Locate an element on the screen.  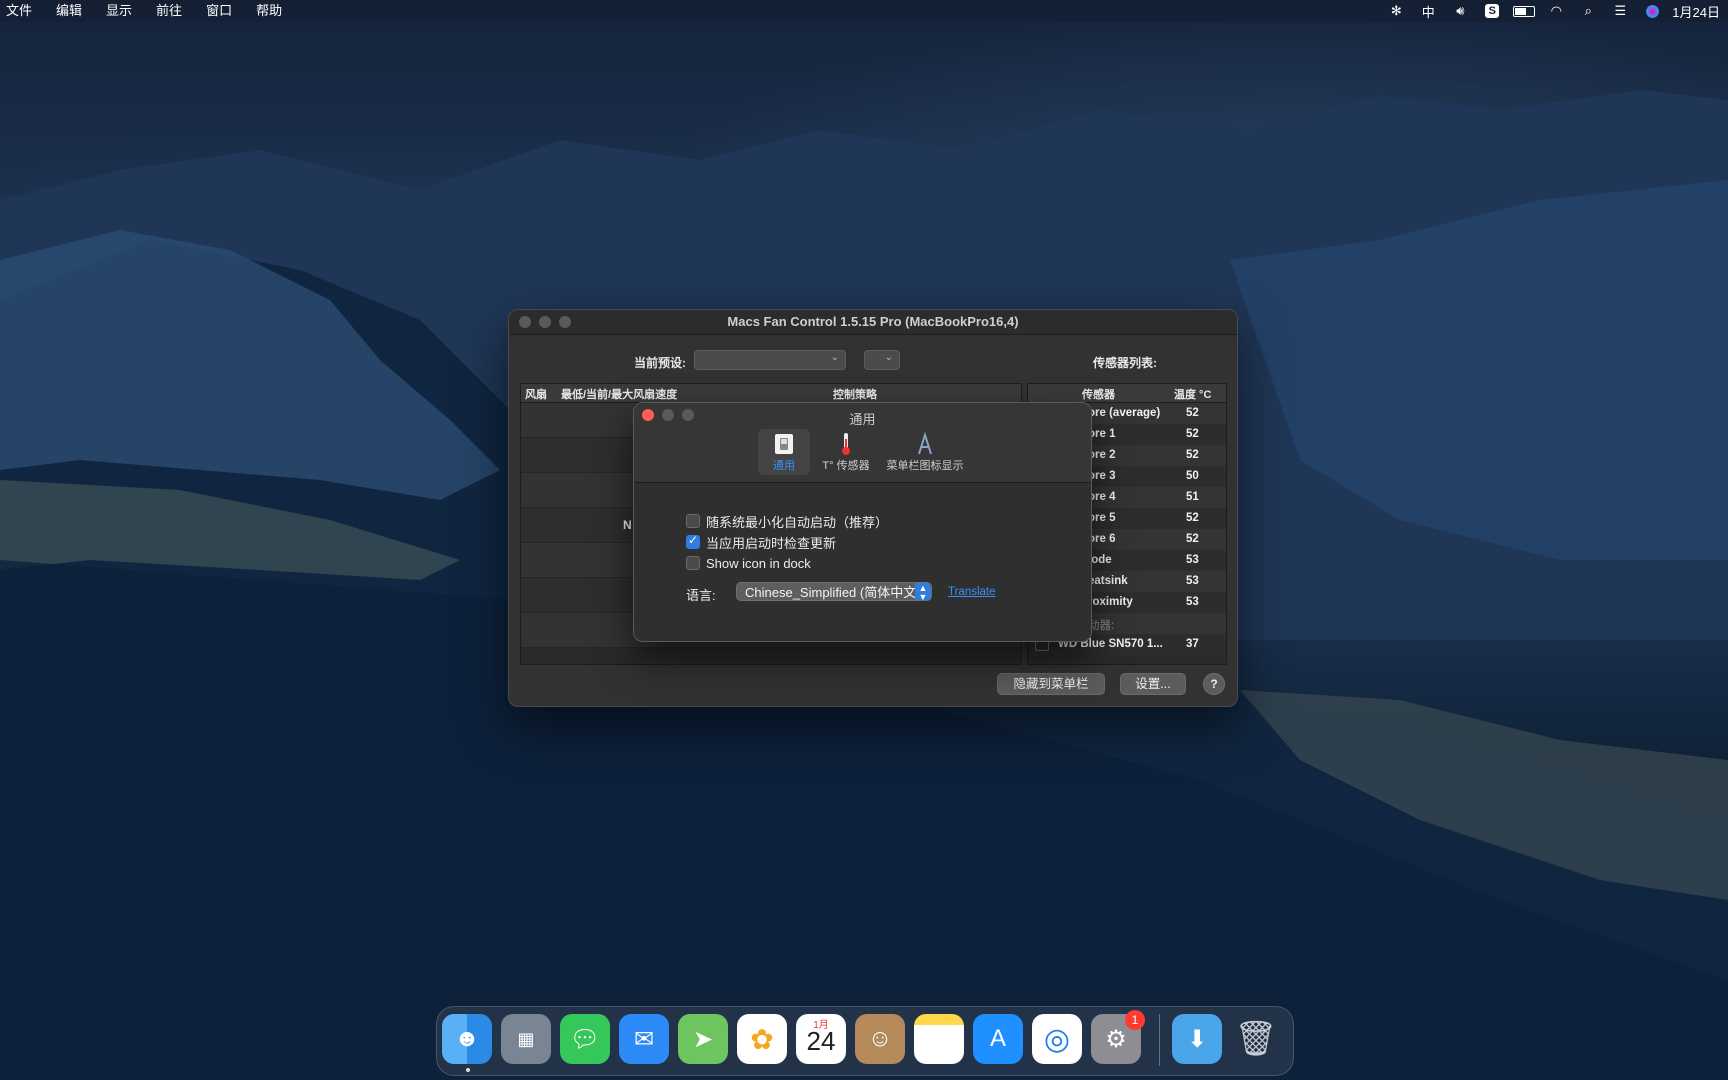
dock-icon-label: Show icon in dock is located at coordinates (758, 563).